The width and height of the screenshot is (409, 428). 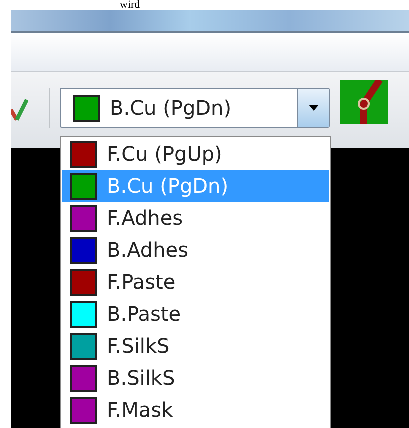 What do you see at coordinates (148, 250) in the screenshot?
I see `layer-label: B.Adhes` at bounding box center [148, 250].